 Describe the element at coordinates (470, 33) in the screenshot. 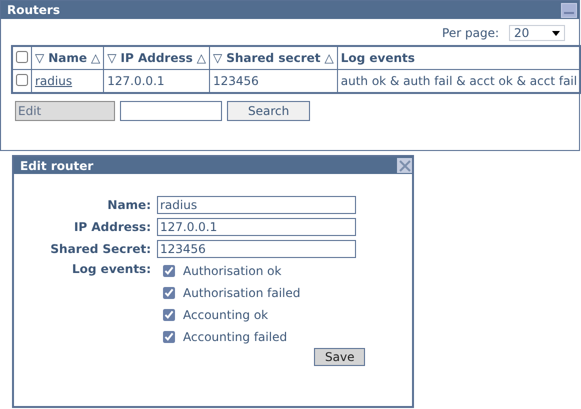

I see `per-page-label: Per page:` at that location.